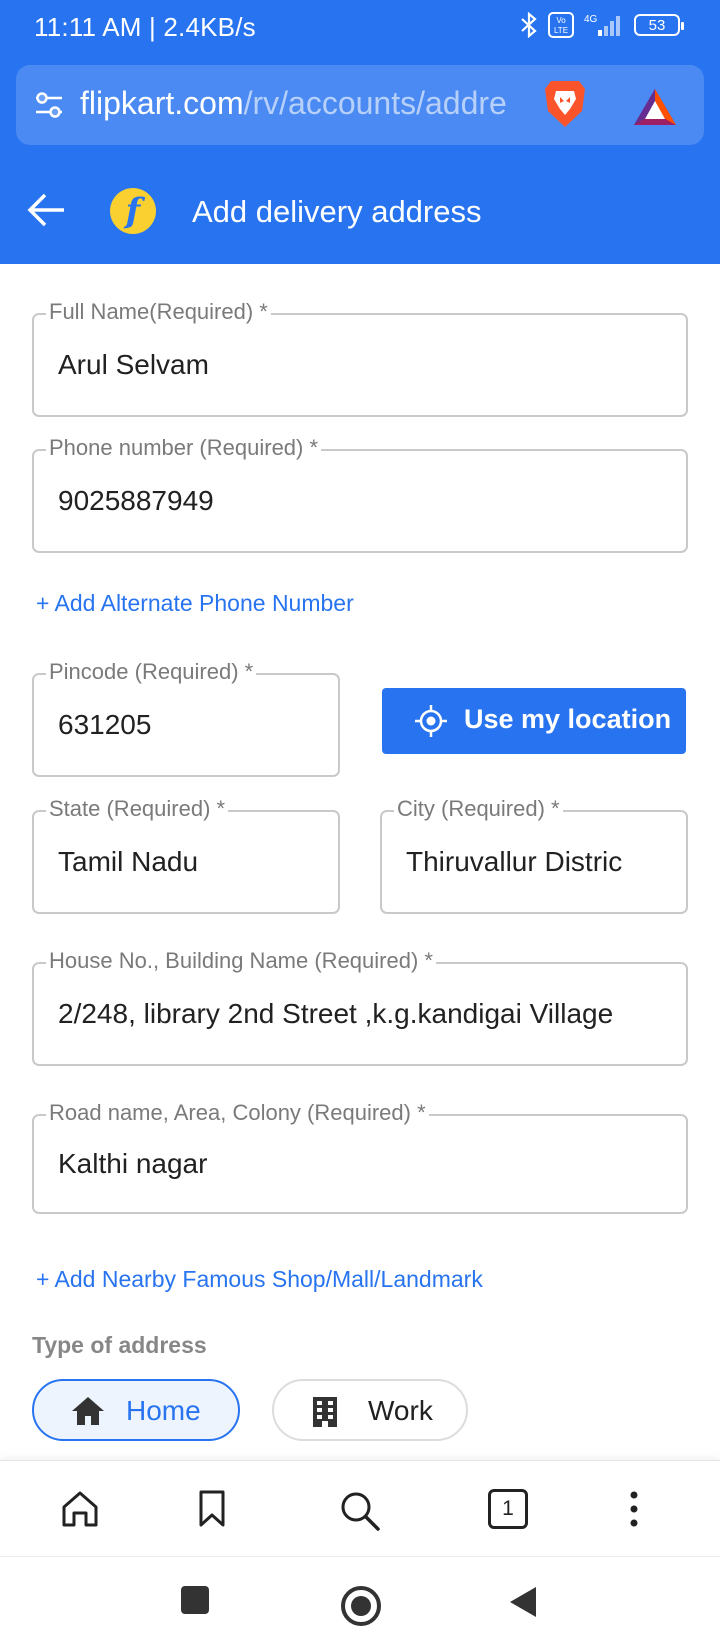 The image size is (720, 1650). What do you see at coordinates (47, 210) in the screenshot?
I see `back-arrow-icon` at bounding box center [47, 210].